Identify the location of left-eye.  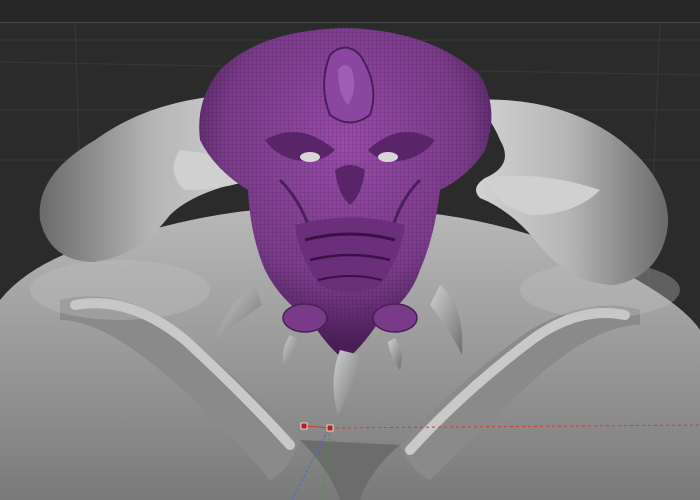
(310, 157).